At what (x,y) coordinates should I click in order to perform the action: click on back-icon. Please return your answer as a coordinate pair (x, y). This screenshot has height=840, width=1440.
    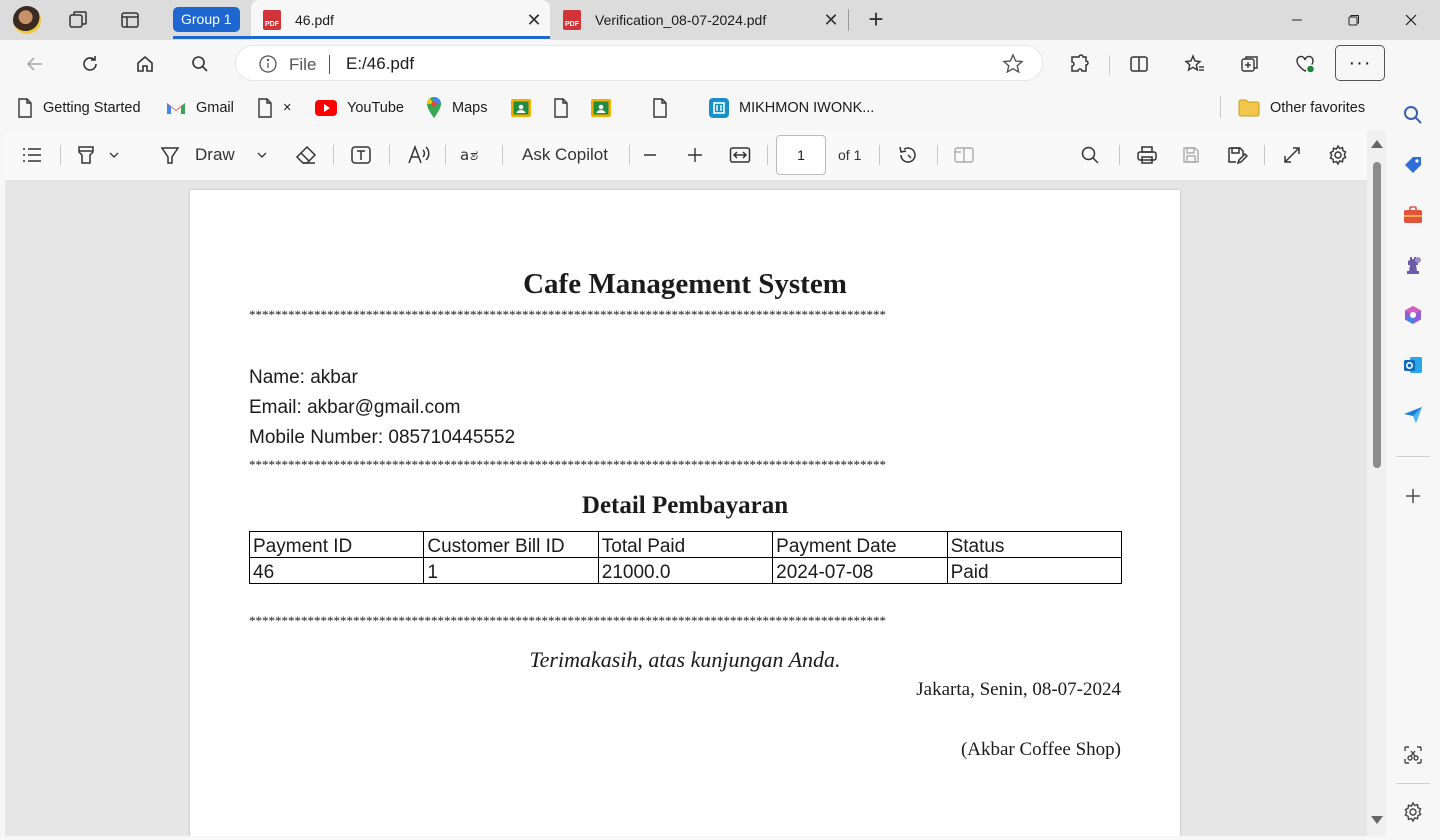
    Looking at the image, I should click on (35, 64).